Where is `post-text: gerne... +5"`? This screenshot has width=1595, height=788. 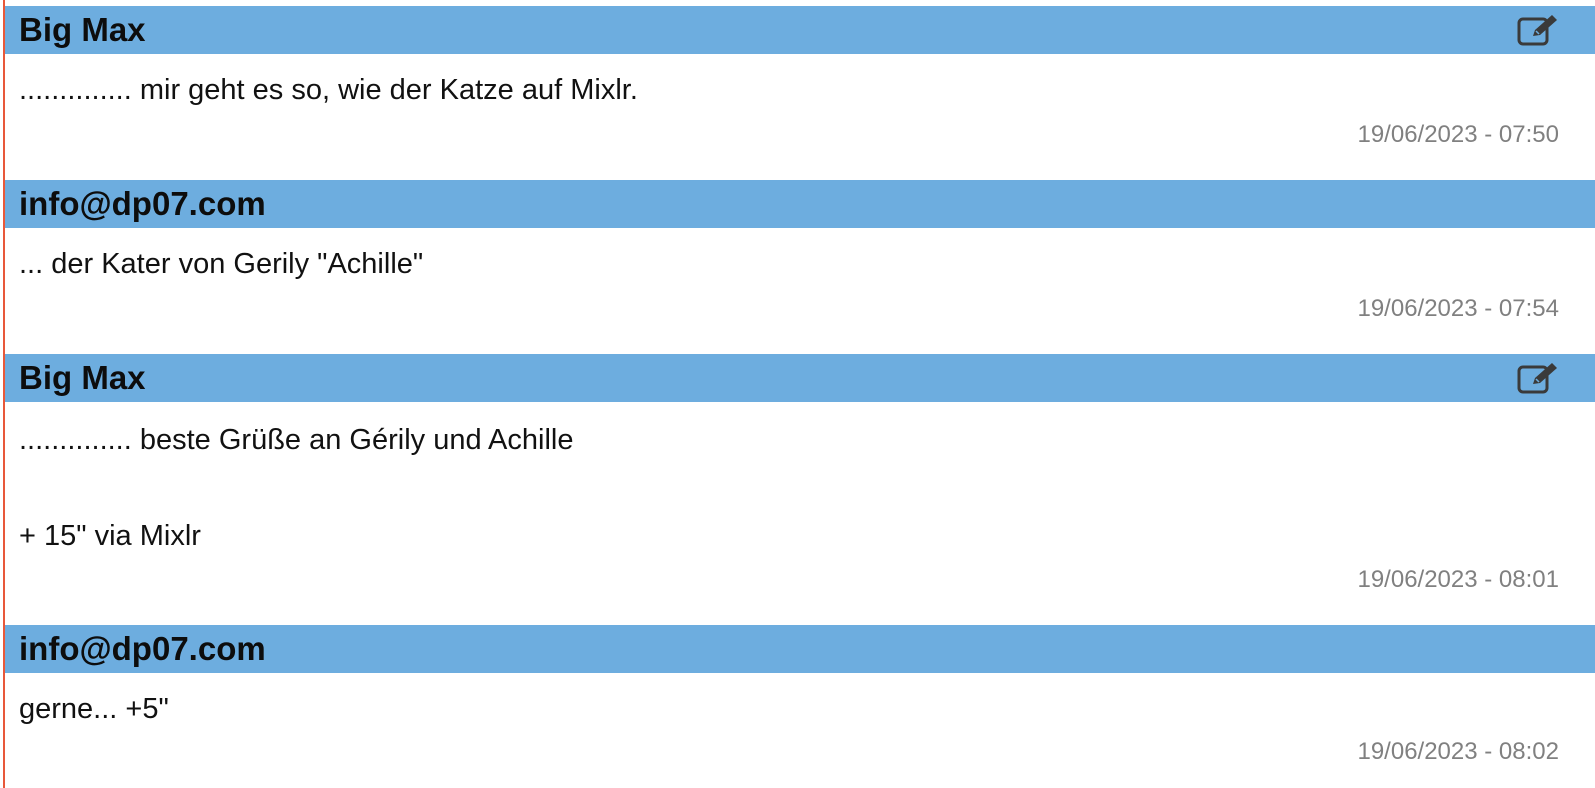
post-text: gerne... +5" is located at coordinates (94, 709).